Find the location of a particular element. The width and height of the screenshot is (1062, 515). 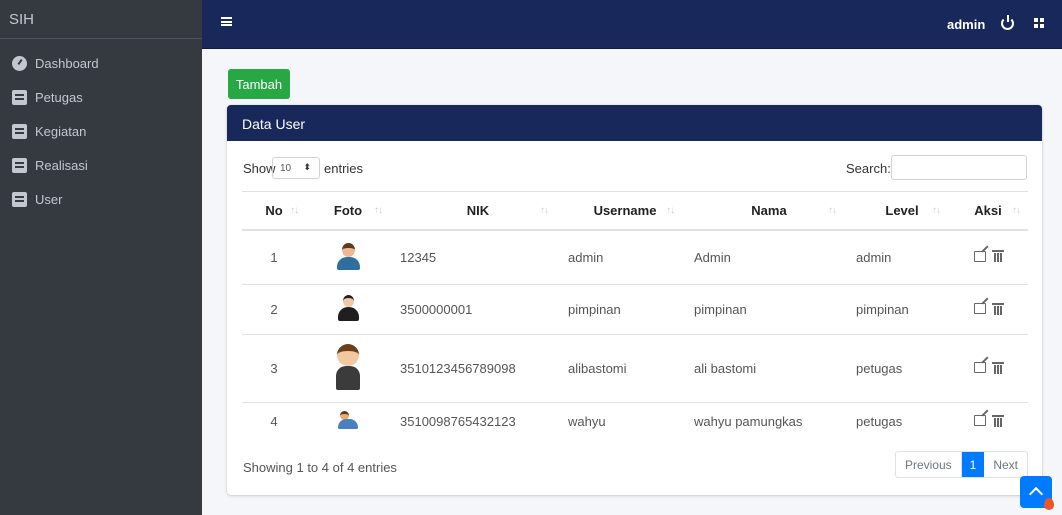

cell-username: wahyu is located at coordinates (619, 421).